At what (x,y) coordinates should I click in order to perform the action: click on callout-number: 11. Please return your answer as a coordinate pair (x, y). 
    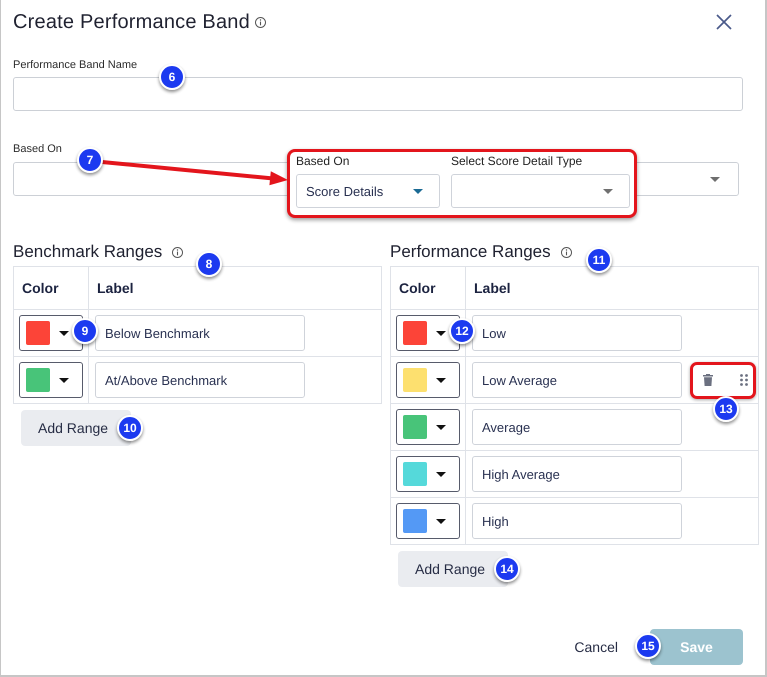
    Looking at the image, I should click on (599, 260).